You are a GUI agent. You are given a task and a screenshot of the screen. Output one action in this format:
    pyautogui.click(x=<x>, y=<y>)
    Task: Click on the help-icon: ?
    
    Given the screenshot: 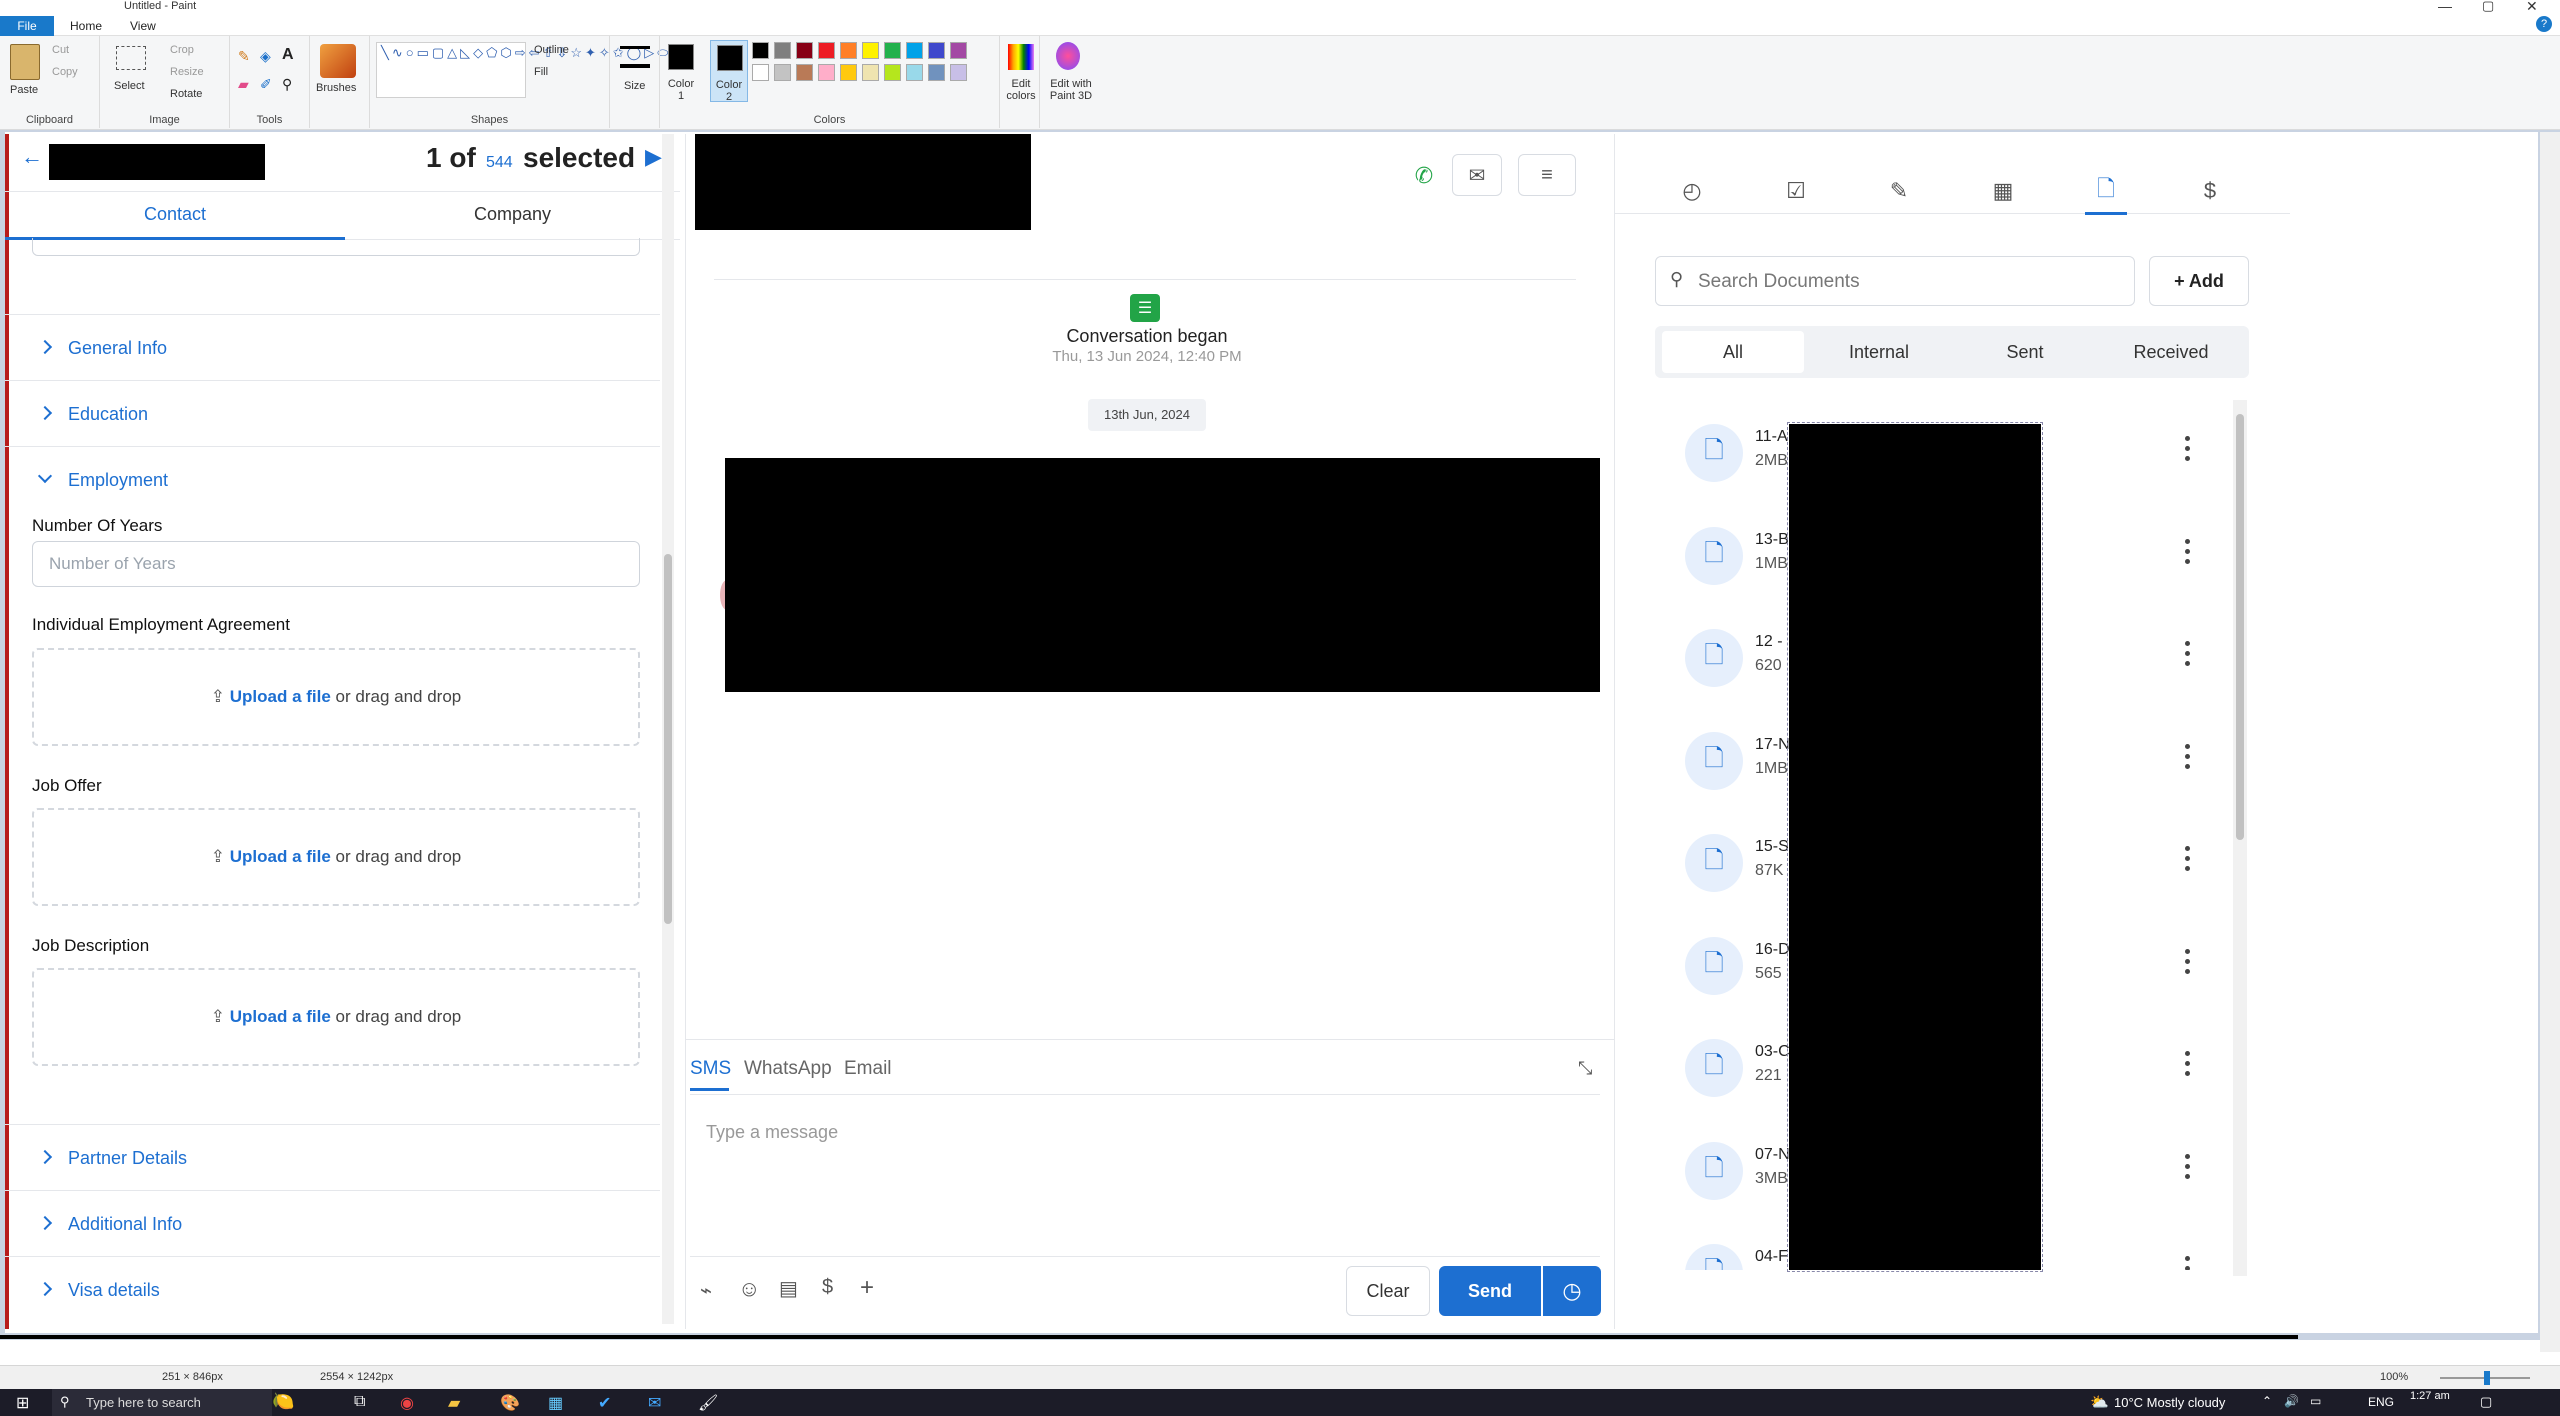 What is the action you would take?
    pyautogui.click(x=2544, y=24)
    